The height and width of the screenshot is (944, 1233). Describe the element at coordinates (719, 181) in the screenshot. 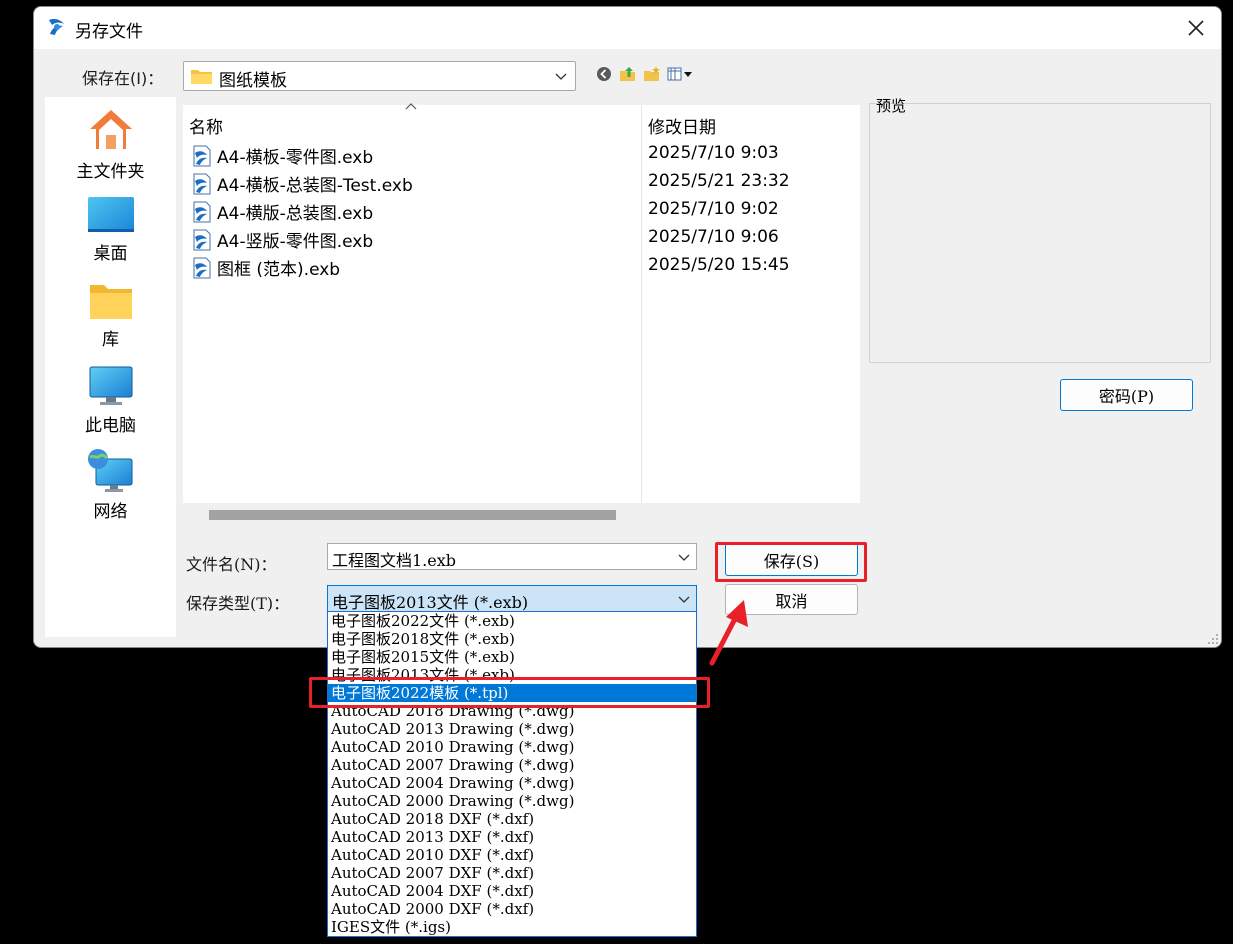

I see `file-date: 2025/5/21 23:32` at that location.